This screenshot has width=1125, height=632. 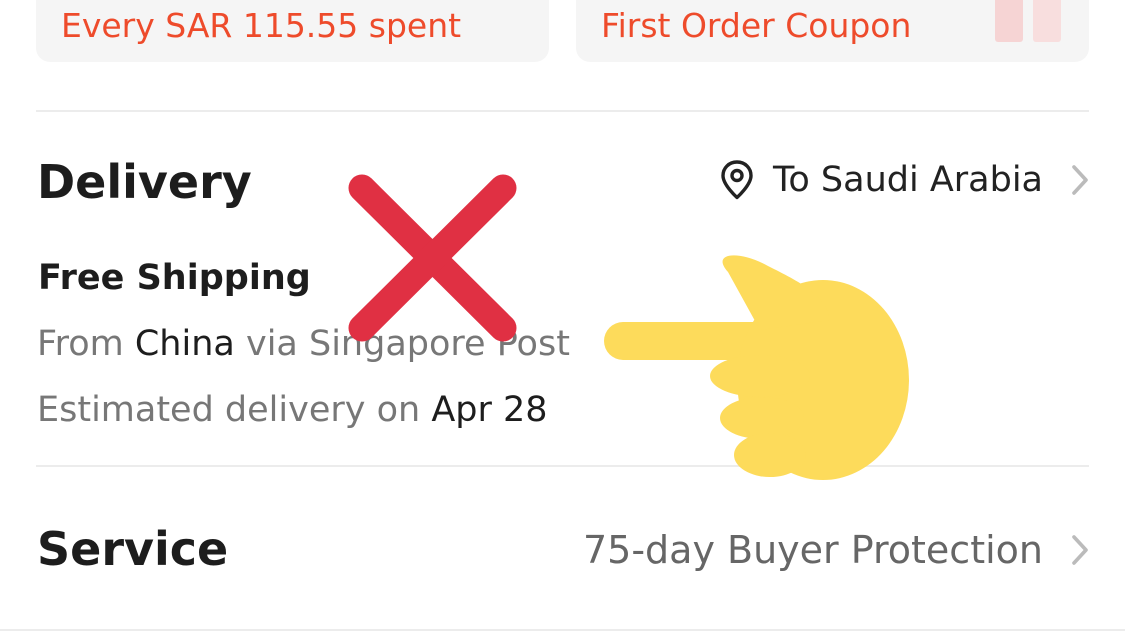 What do you see at coordinates (907, 180) in the screenshot?
I see `destination-label: To Saudi Arabia` at bounding box center [907, 180].